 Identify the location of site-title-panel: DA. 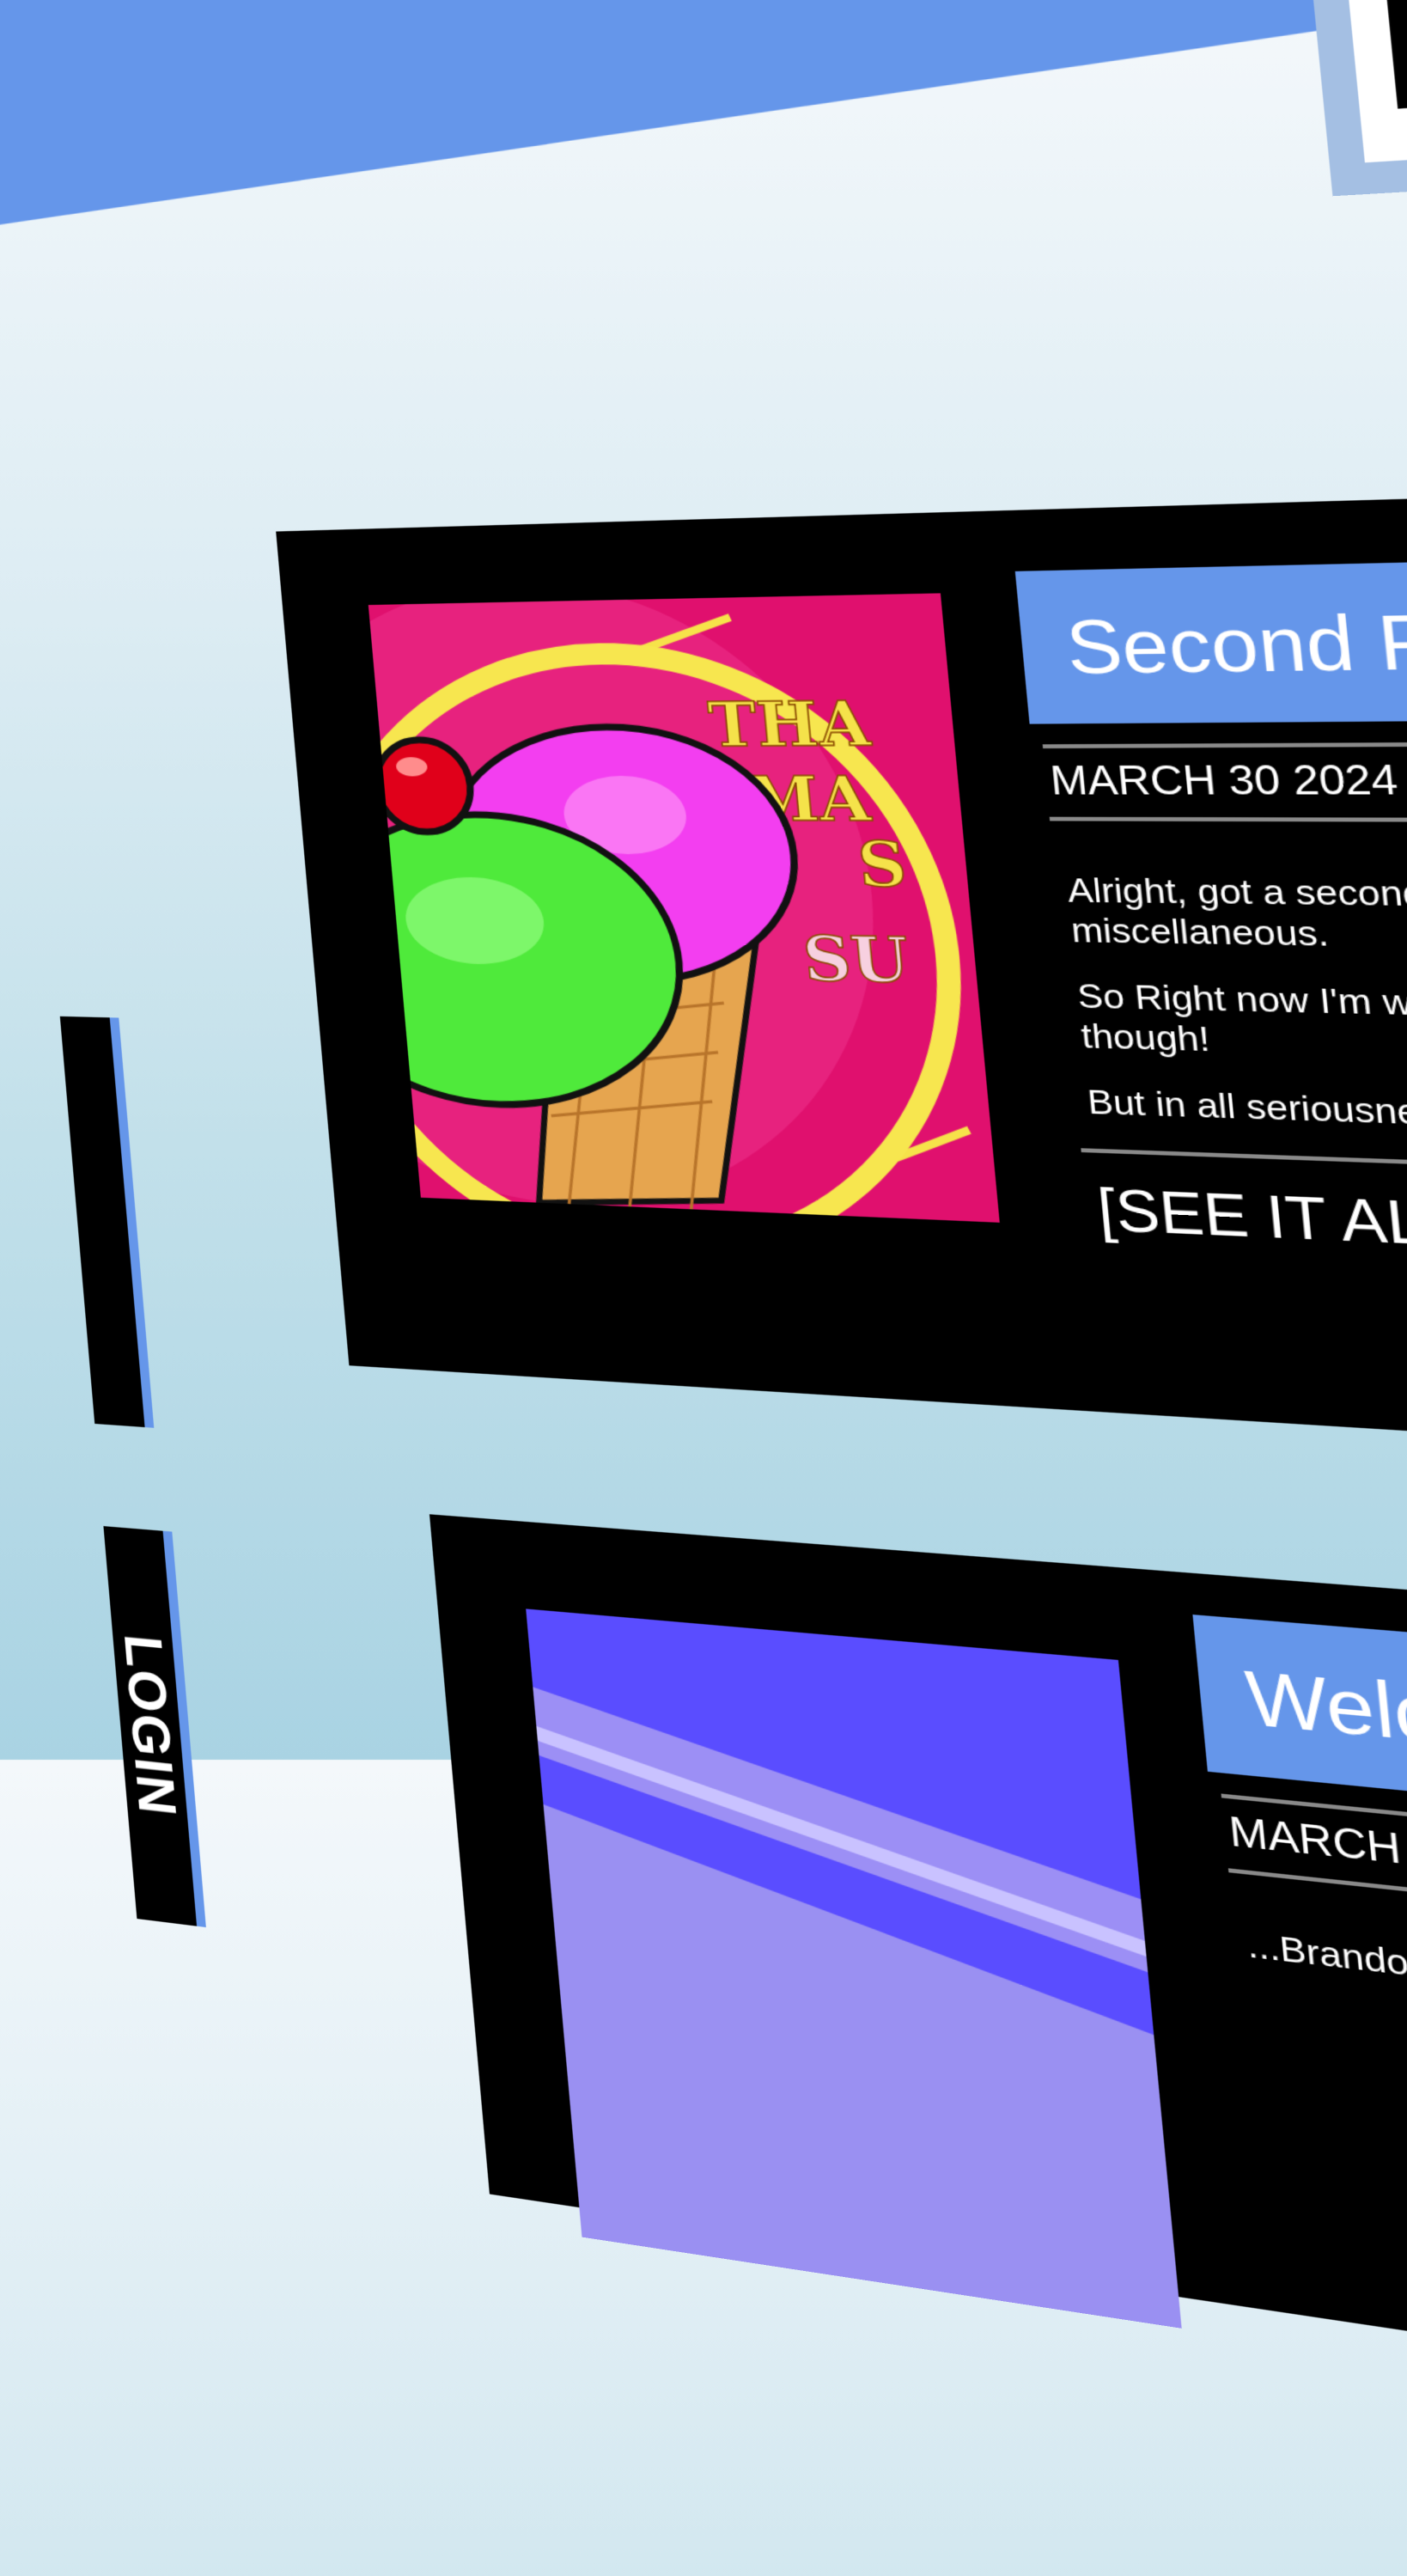
(1372, 81).